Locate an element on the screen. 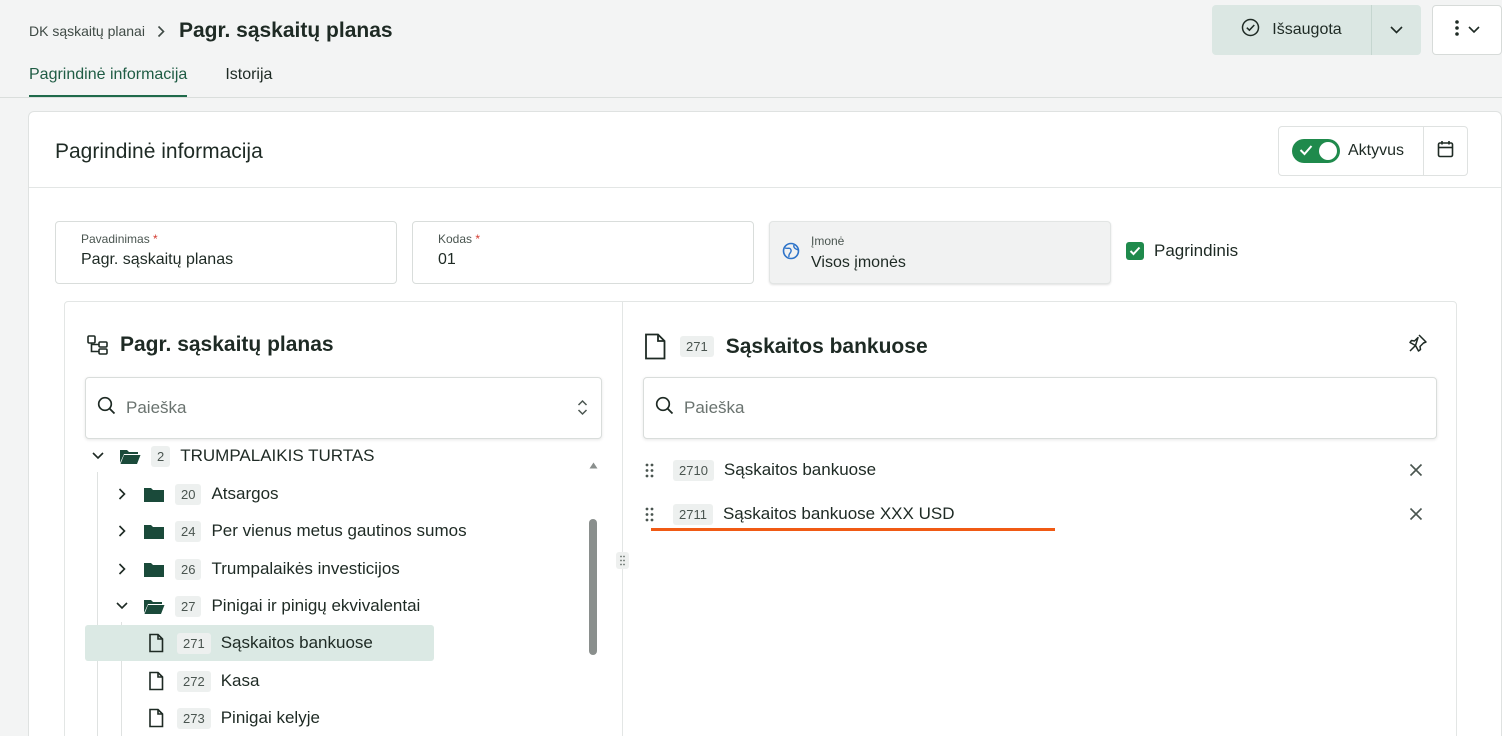 The width and height of the screenshot is (1502, 736). calendar-button is located at coordinates (1445, 151).